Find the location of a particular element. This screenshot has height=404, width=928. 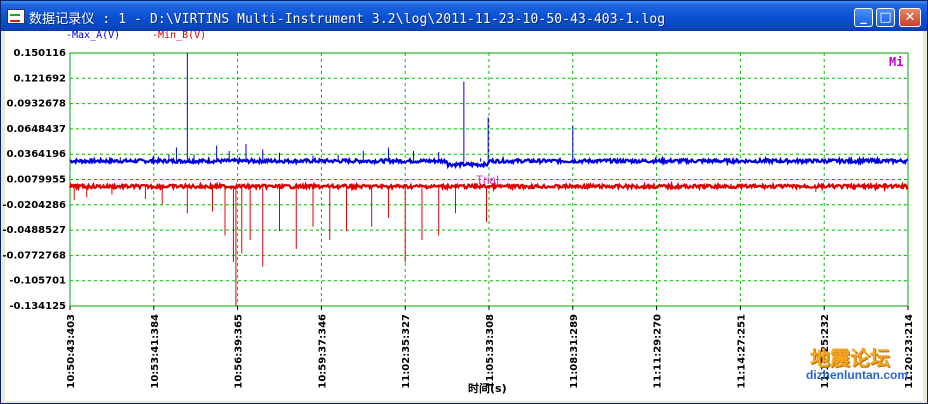

y-tick-label: -0.105701 is located at coordinates (37, 281).